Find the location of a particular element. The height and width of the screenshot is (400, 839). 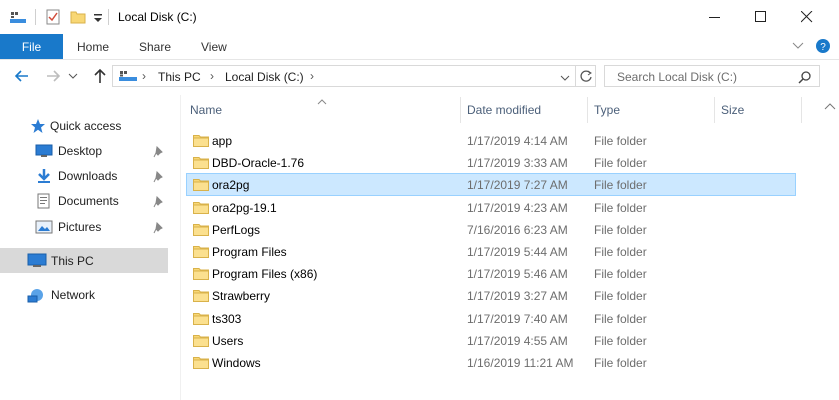

column-header-type: Type is located at coordinates (654, 110).